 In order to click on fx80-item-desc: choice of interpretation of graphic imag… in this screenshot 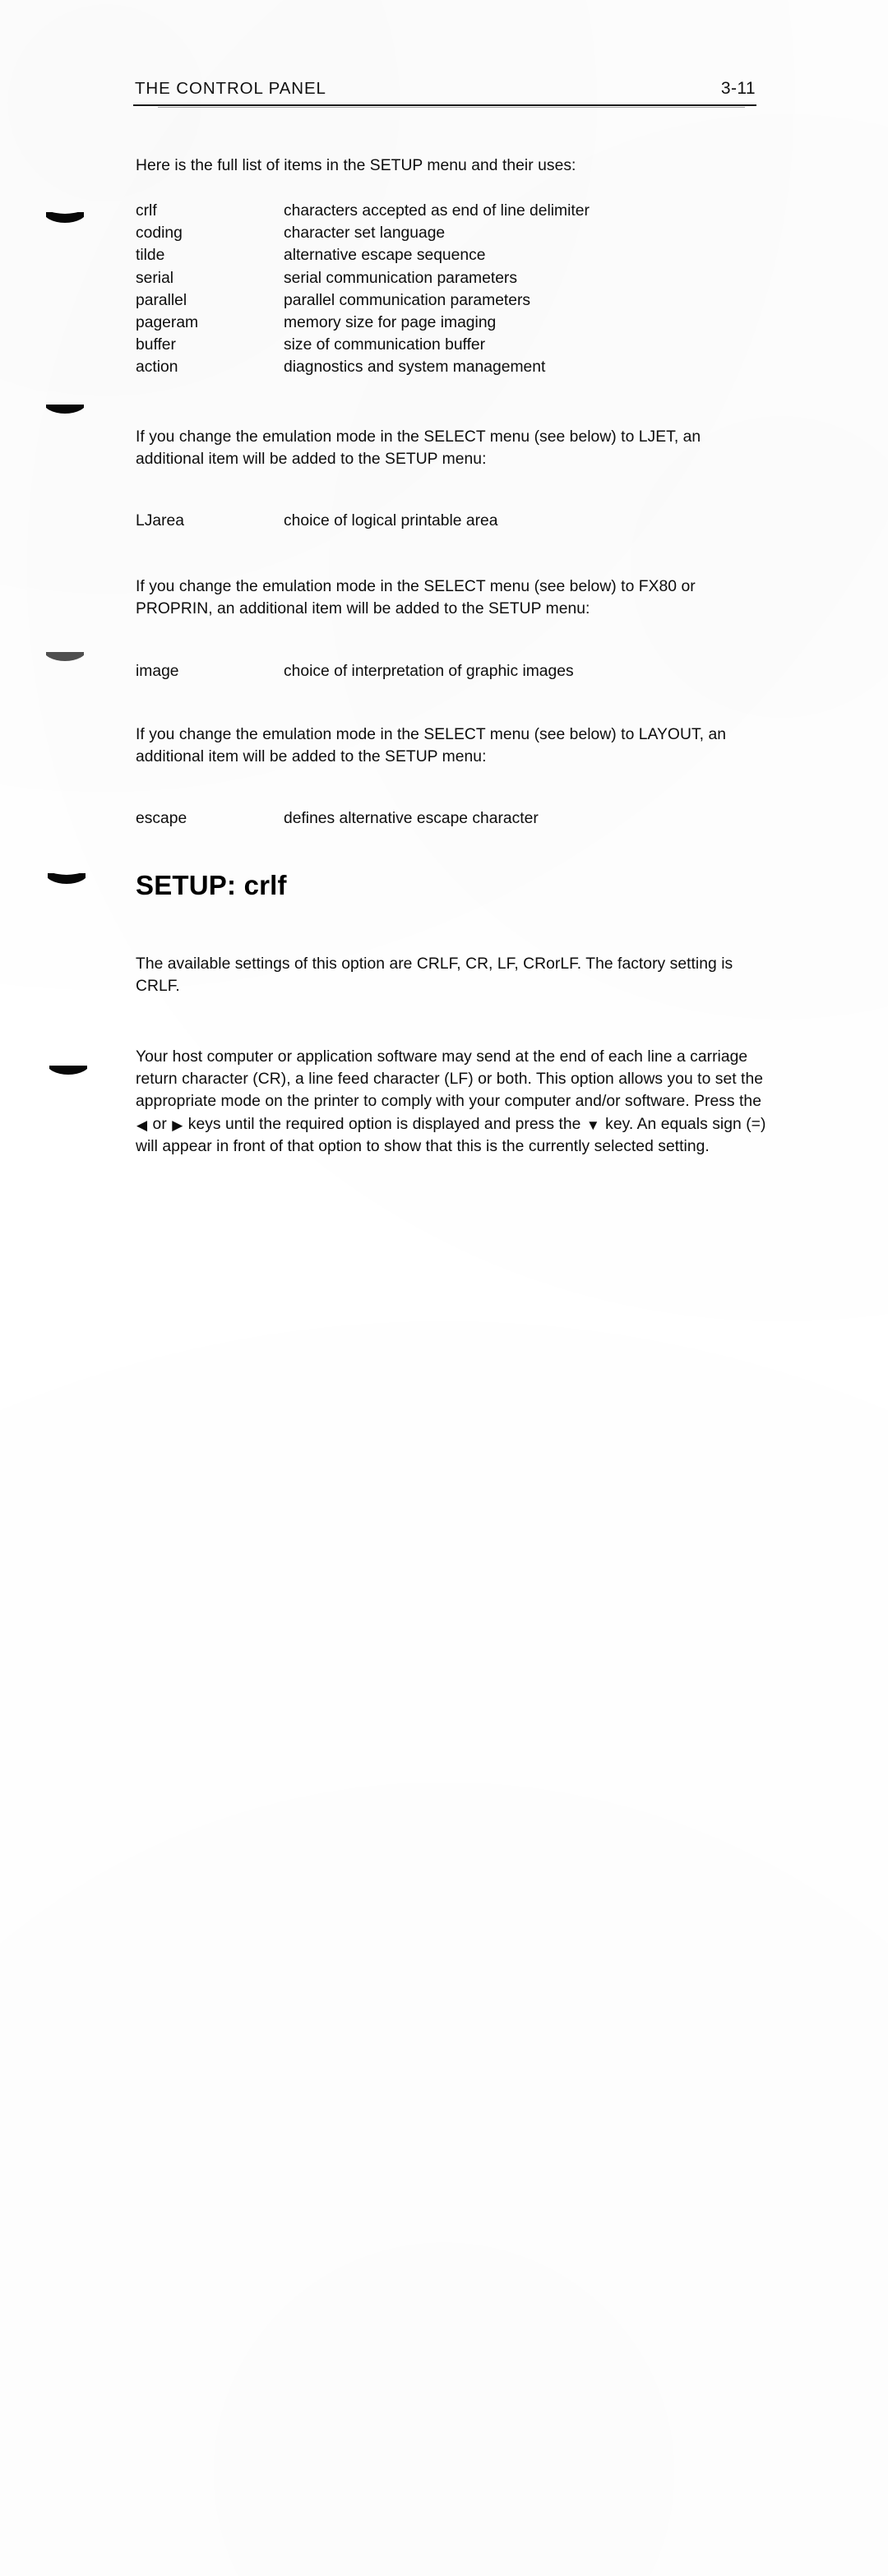, I will do `click(429, 671)`.